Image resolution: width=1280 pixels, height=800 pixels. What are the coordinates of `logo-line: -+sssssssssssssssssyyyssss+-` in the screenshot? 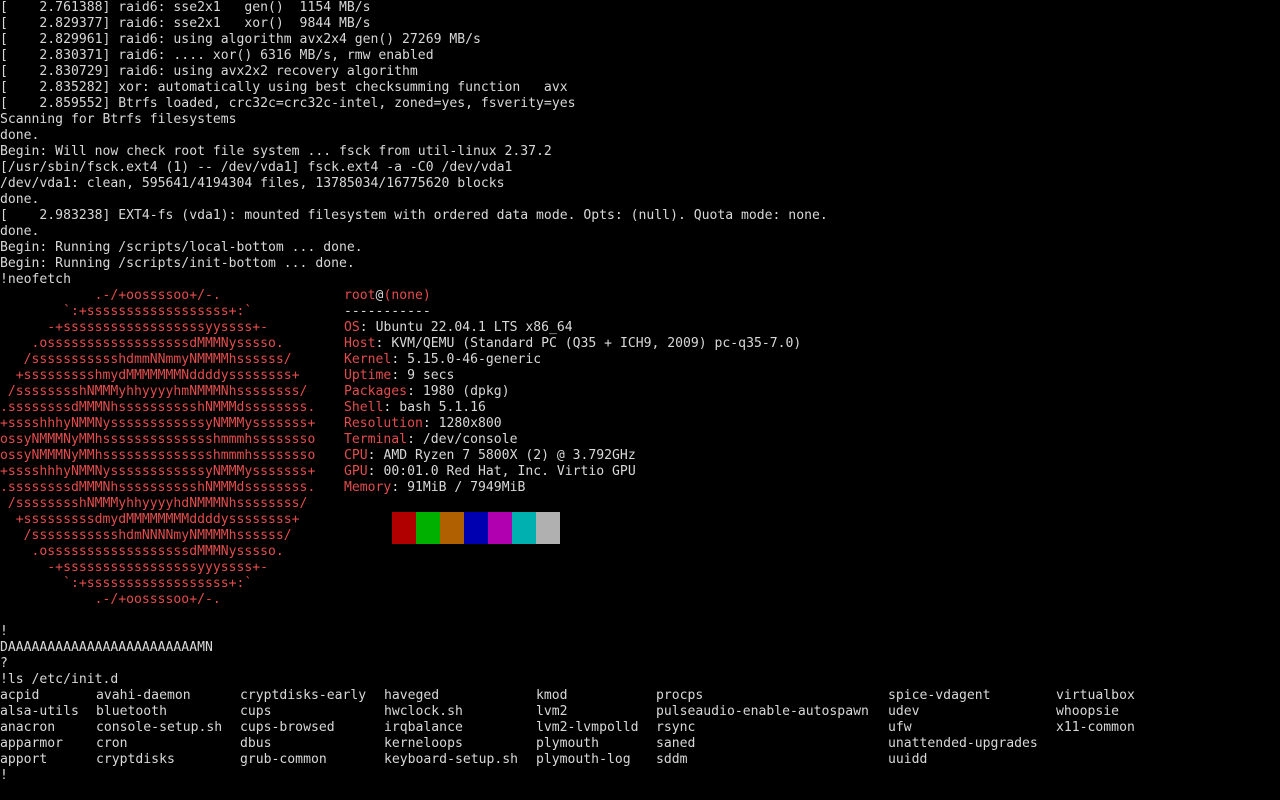 It's located at (134, 567).